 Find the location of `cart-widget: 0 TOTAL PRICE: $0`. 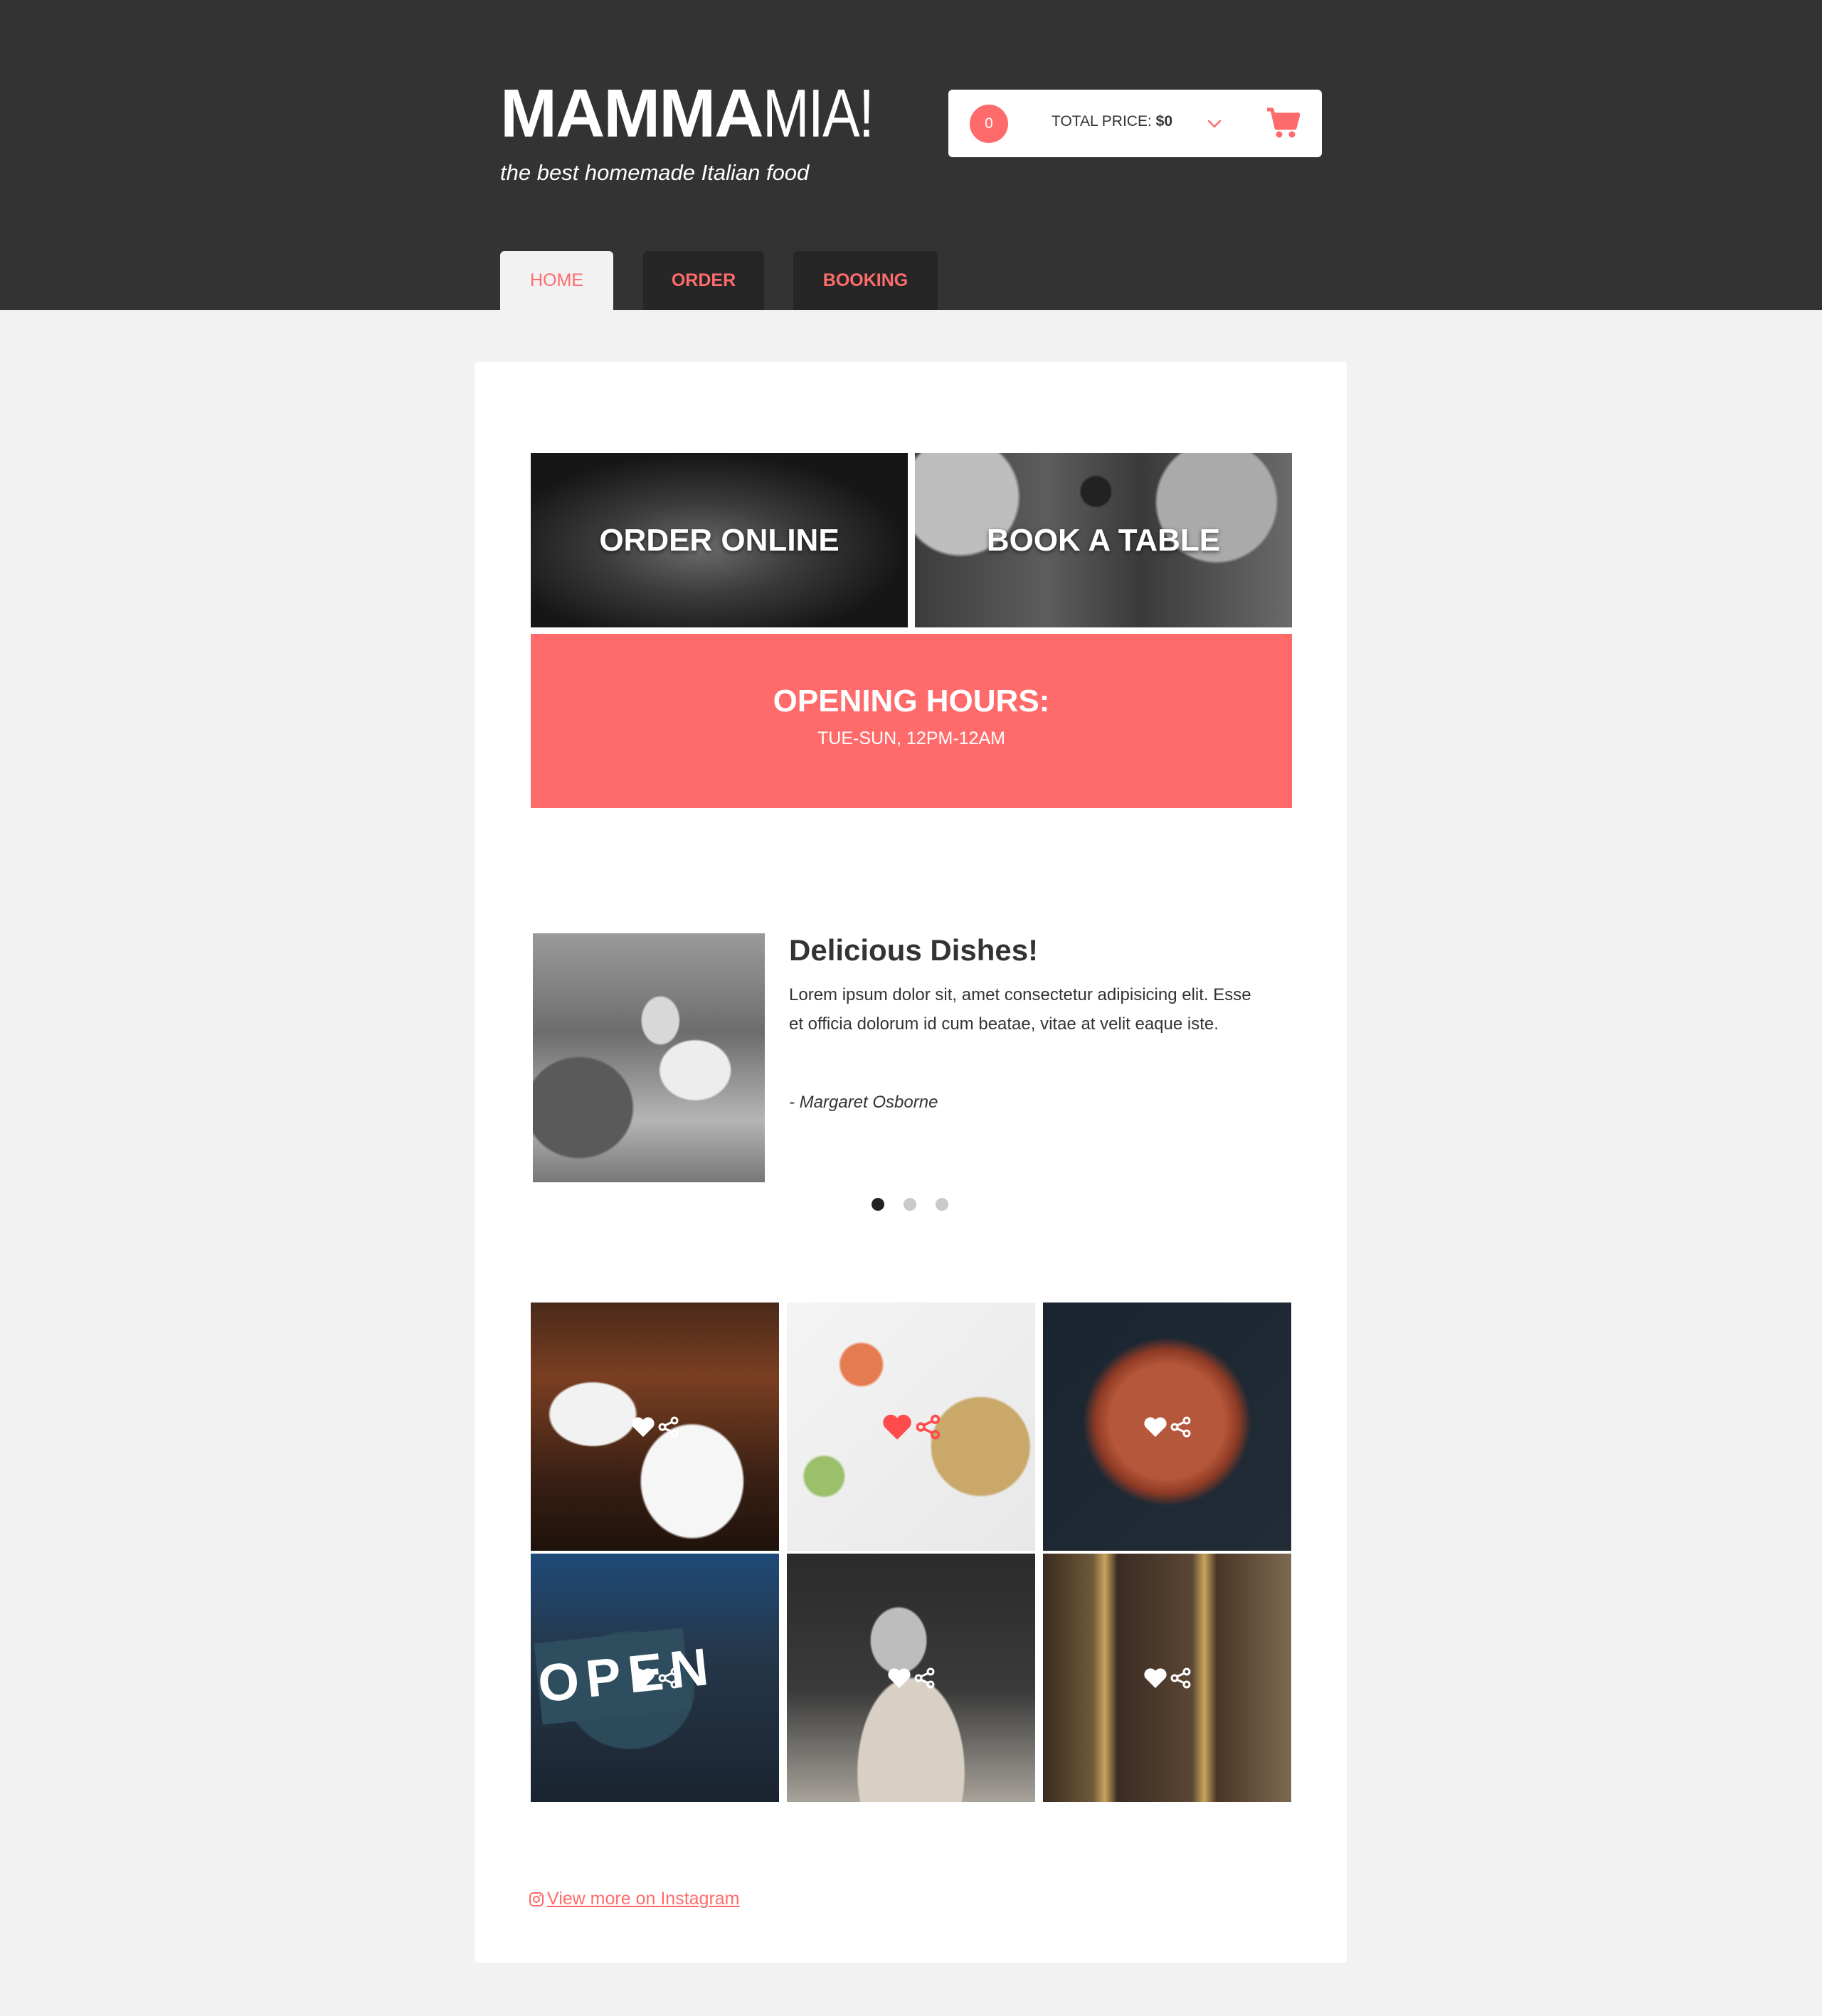

cart-widget: 0 TOTAL PRICE: $0 is located at coordinates (1135, 123).